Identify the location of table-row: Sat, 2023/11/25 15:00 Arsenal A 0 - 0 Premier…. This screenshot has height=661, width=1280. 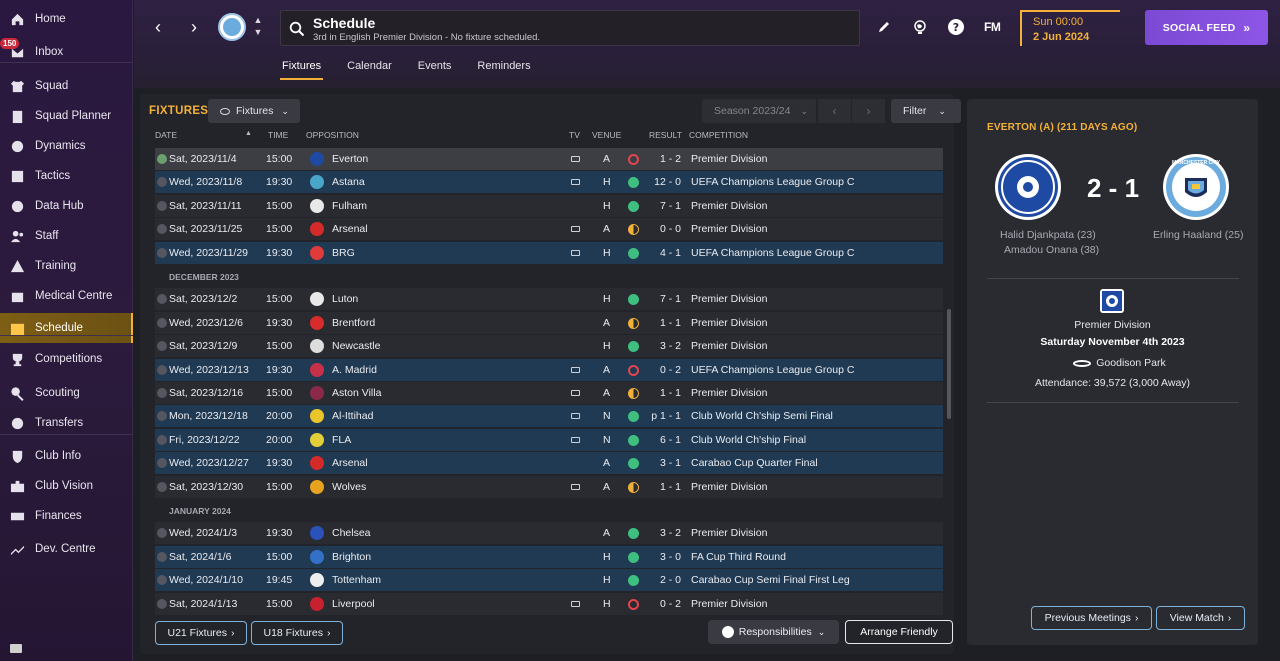
(549, 229).